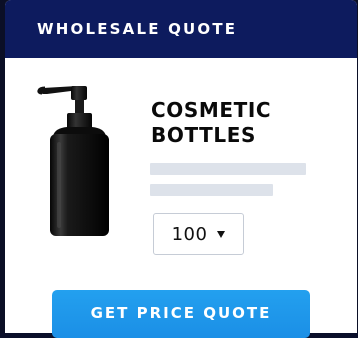 The height and width of the screenshot is (338, 358). I want to click on get-price-quote-label: GET PRICE QUOTE, so click(181, 313).